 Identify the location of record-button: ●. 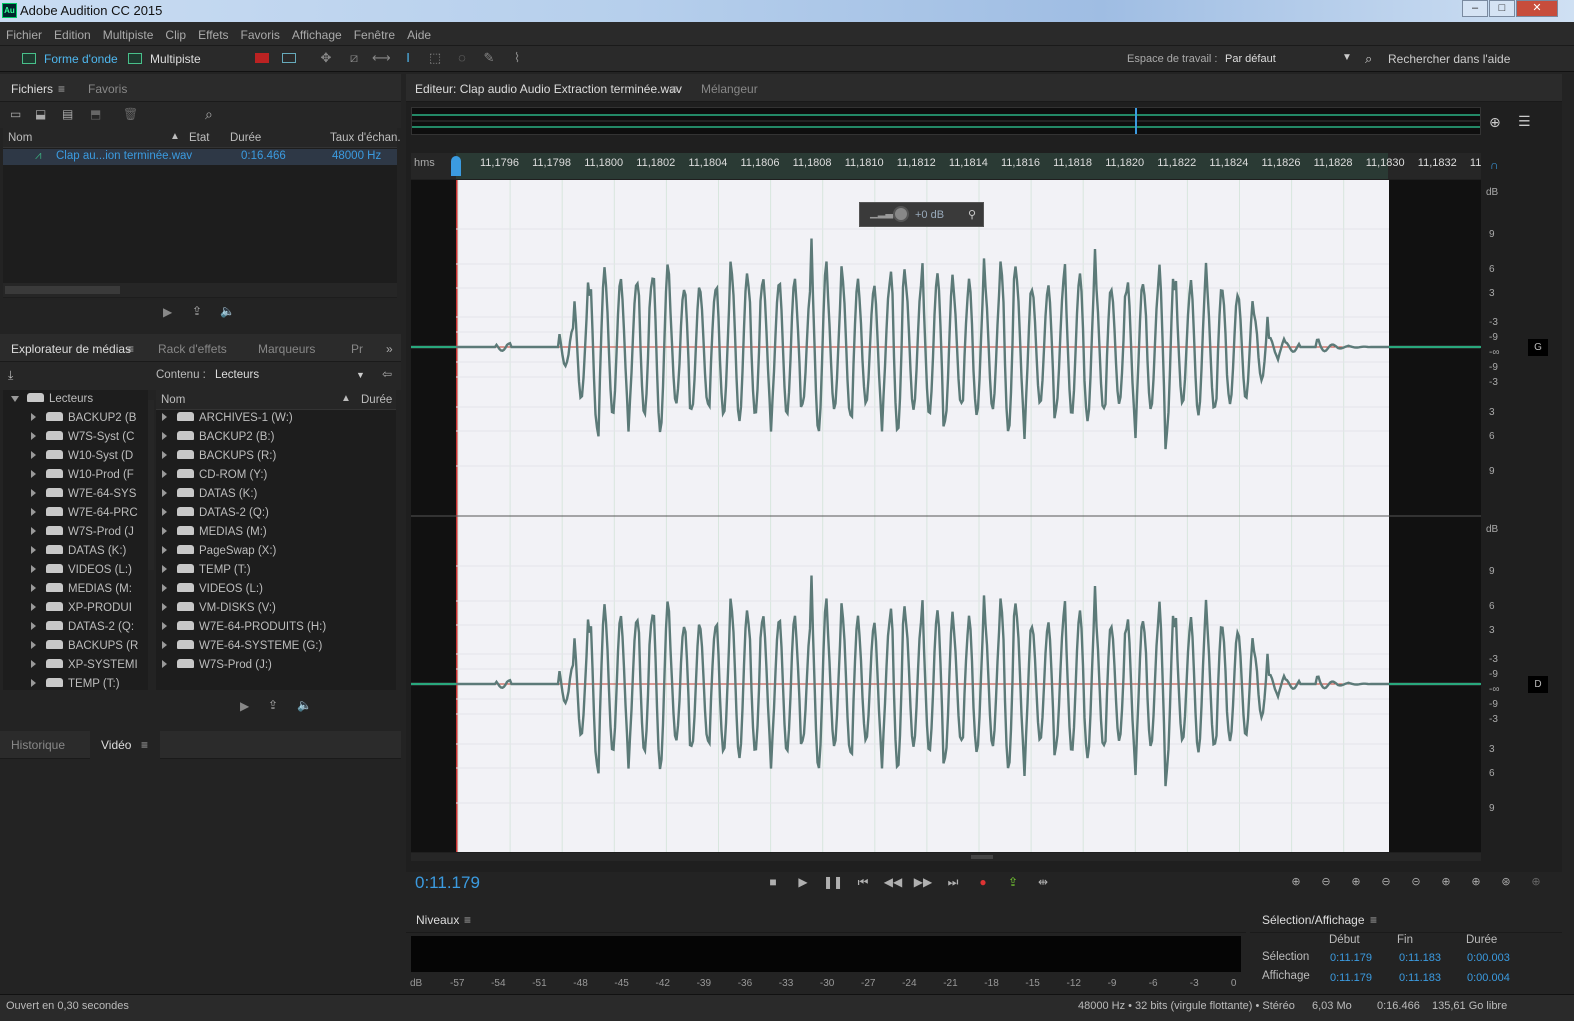
(983, 882).